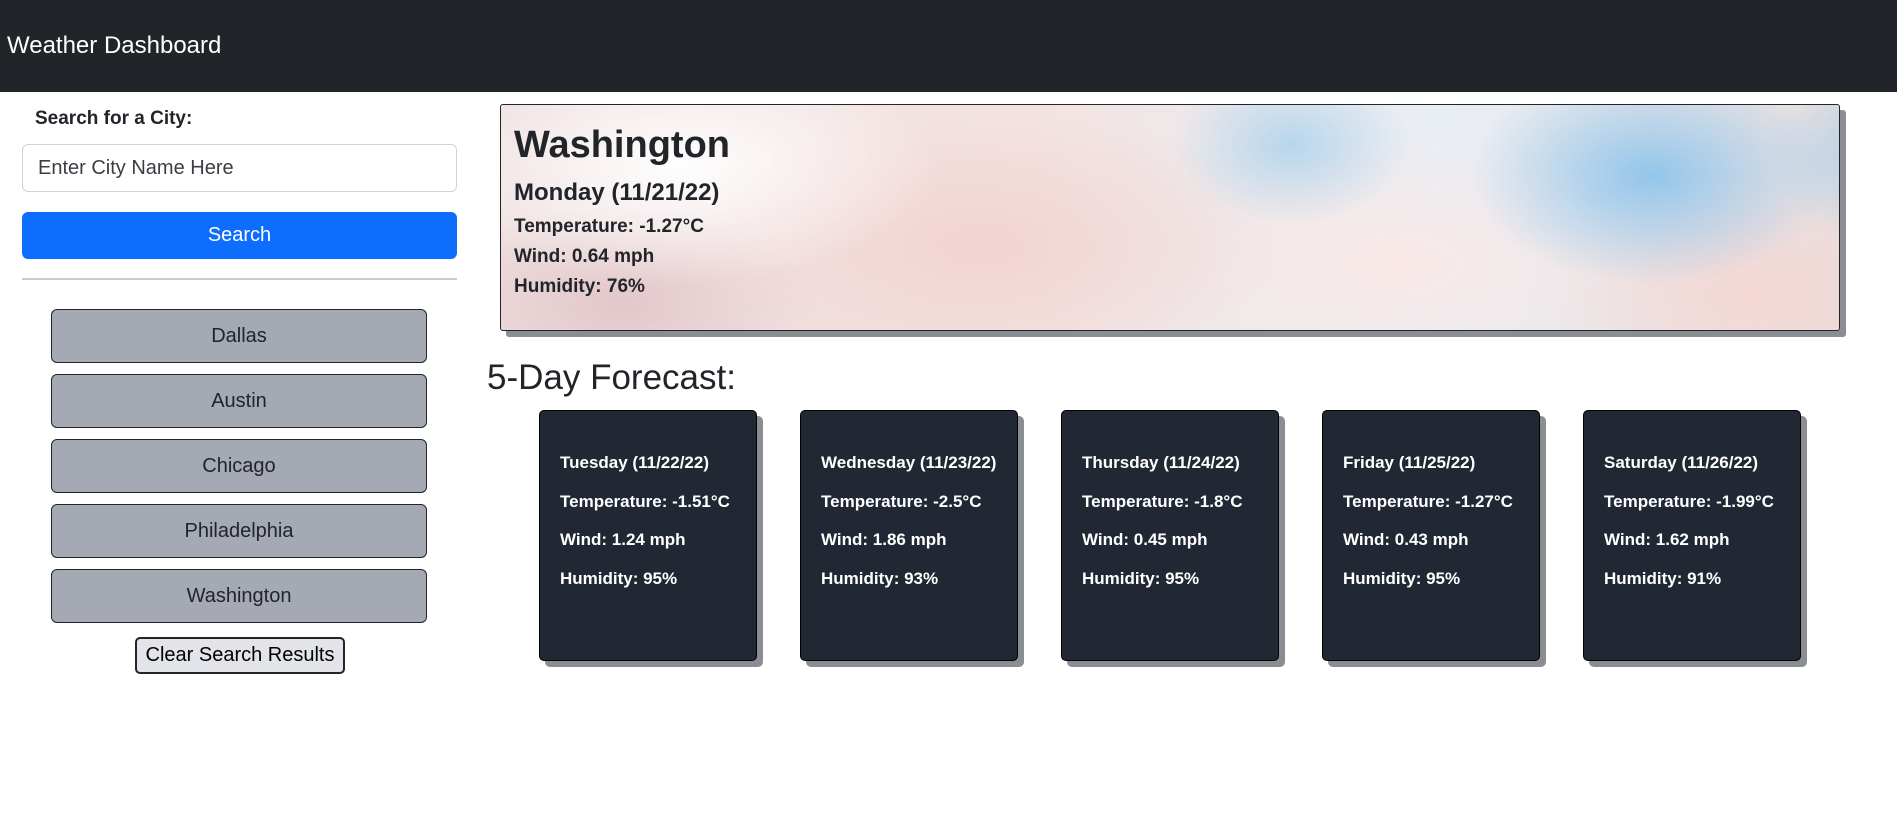 The image size is (1897, 816). Describe the element at coordinates (1145, 539) in the screenshot. I see `forecast-wind: Wind: 0.45 mph` at that location.